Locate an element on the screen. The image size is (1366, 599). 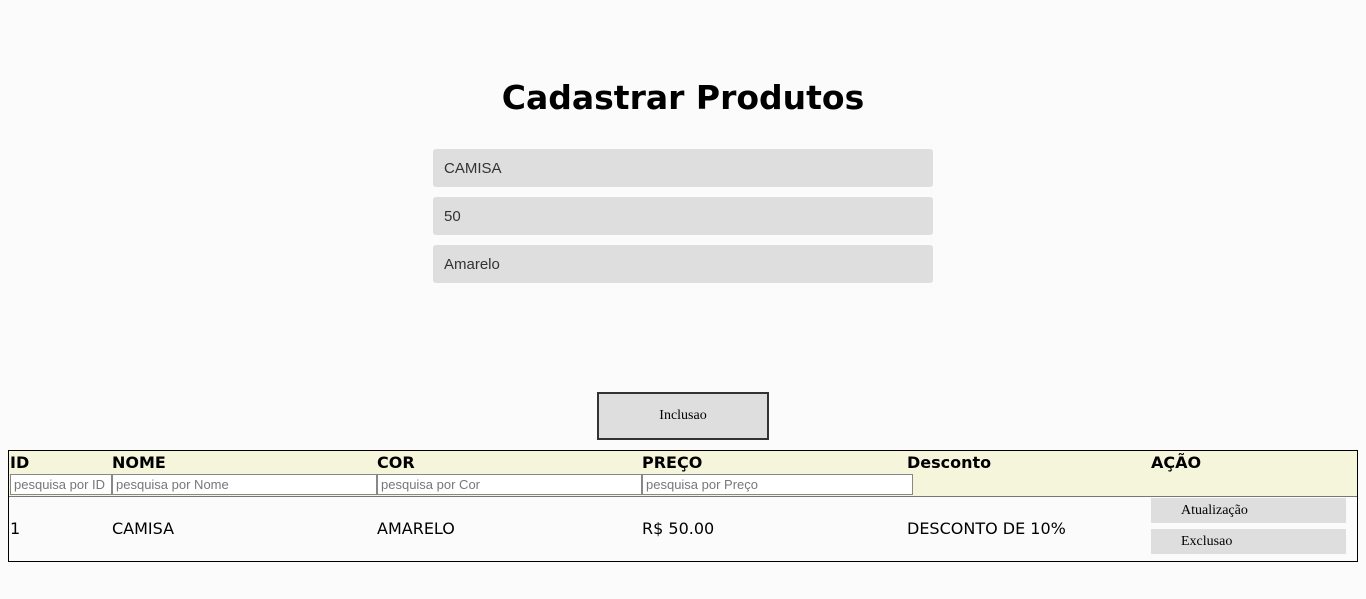
product-color-input is located at coordinates (683, 264).